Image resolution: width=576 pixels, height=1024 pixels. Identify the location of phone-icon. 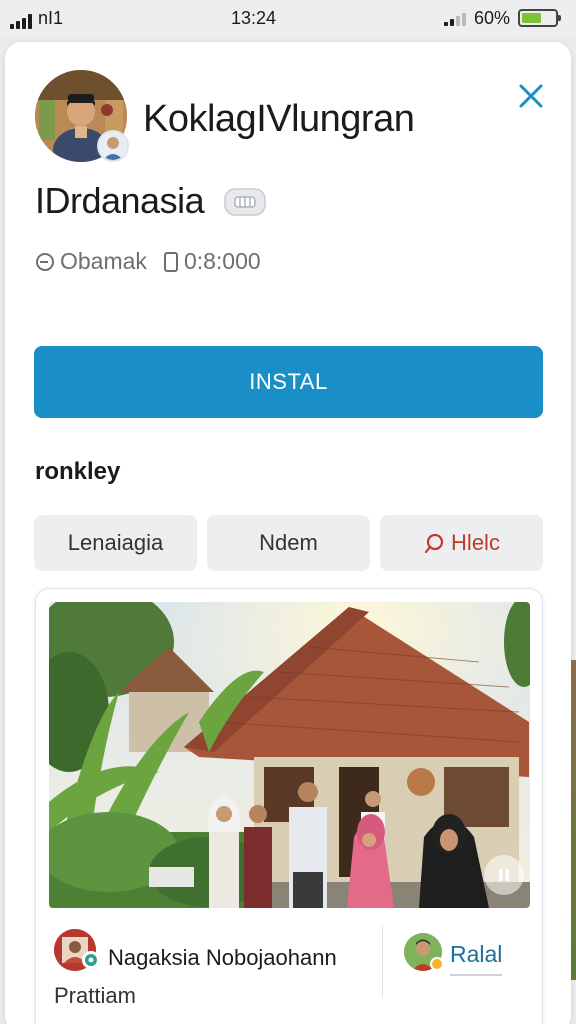
(170, 261).